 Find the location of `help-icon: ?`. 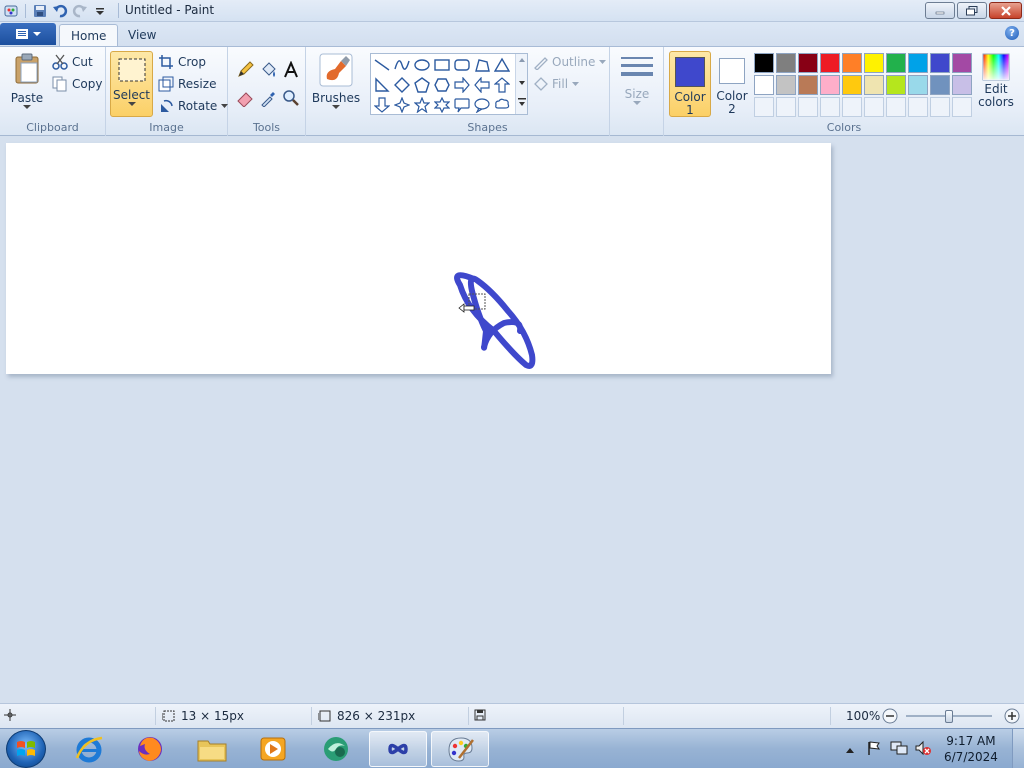

help-icon: ? is located at coordinates (1012, 33).